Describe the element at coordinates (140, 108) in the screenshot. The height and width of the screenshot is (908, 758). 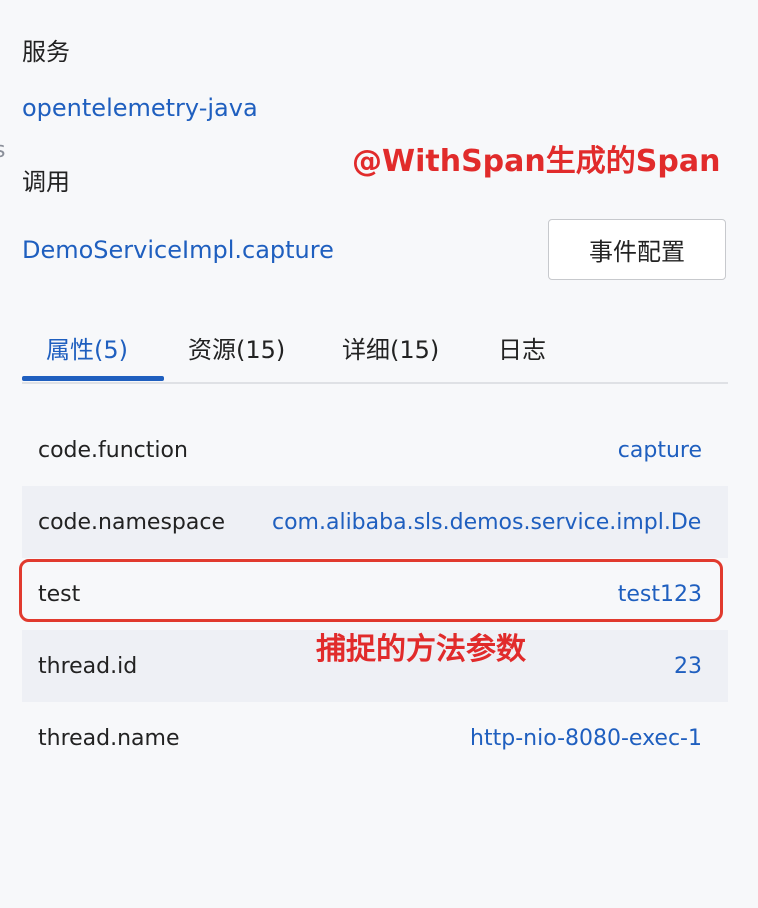
I see `service-link: opentelemetry-java` at that location.